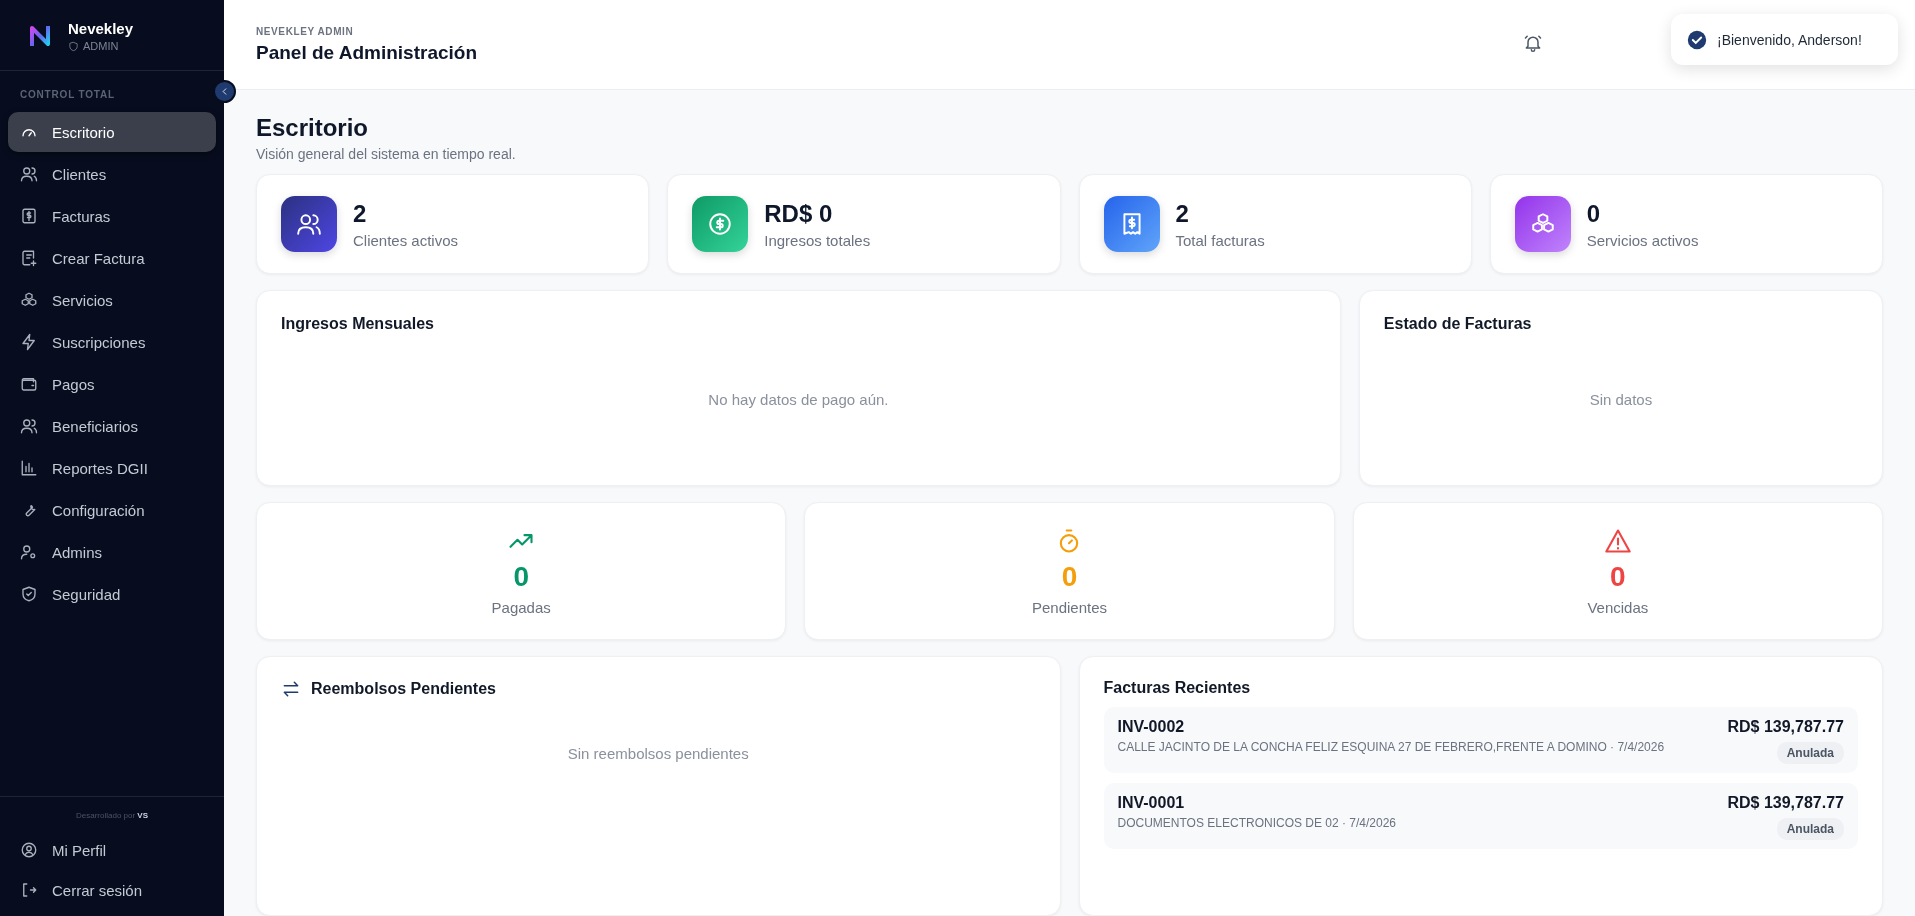  I want to click on nav-item: Pagos, so click(112, 384).